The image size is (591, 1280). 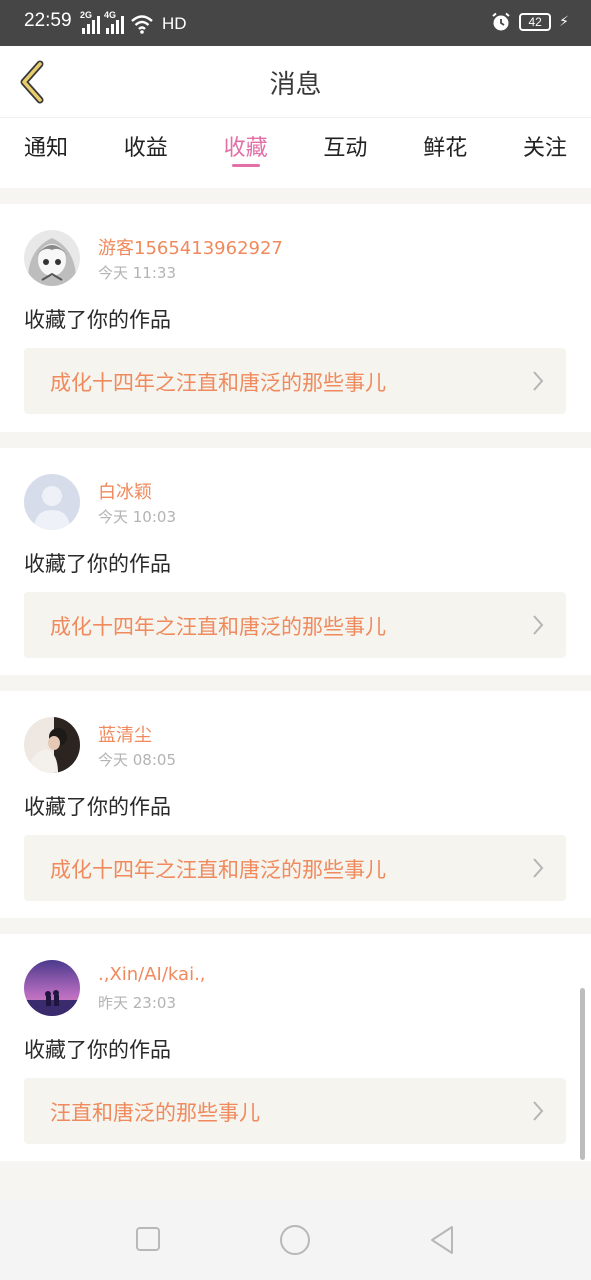 I want to click on network-label: HD, so click(x=174, y=23).